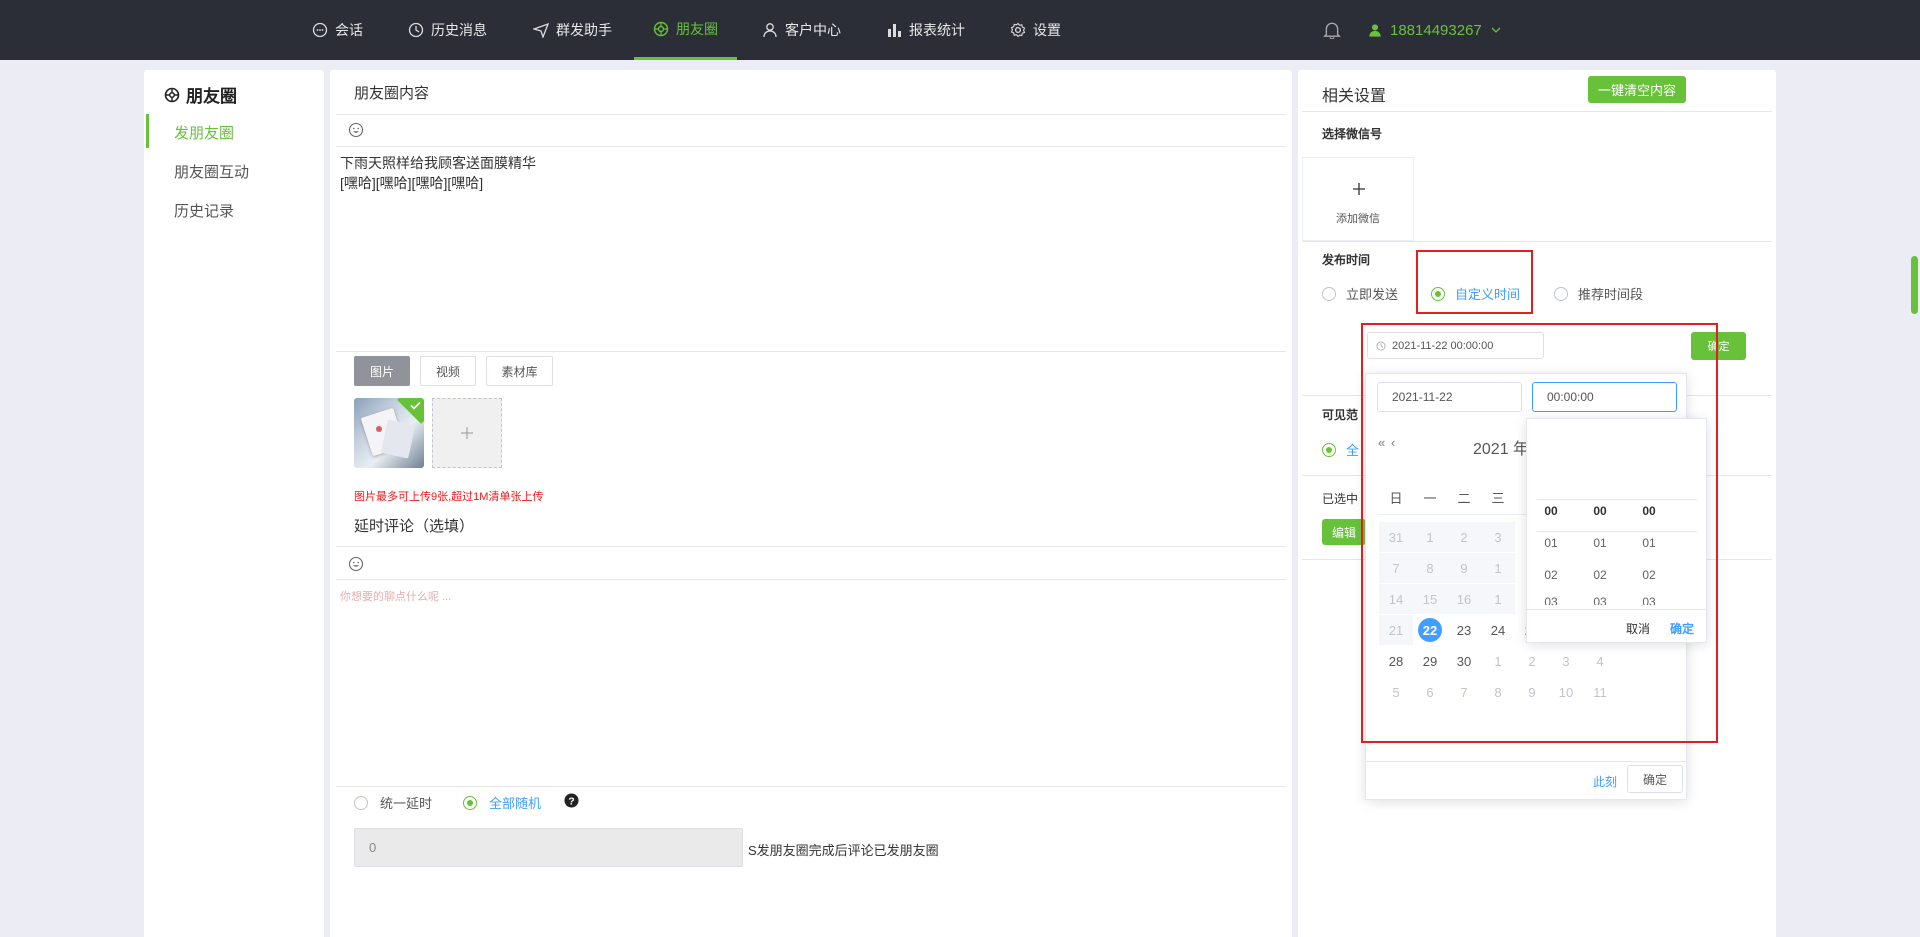 This screenshot has width=1920, height=937. I want to click on nav-item-settings: 设置, so click(1035, 30).